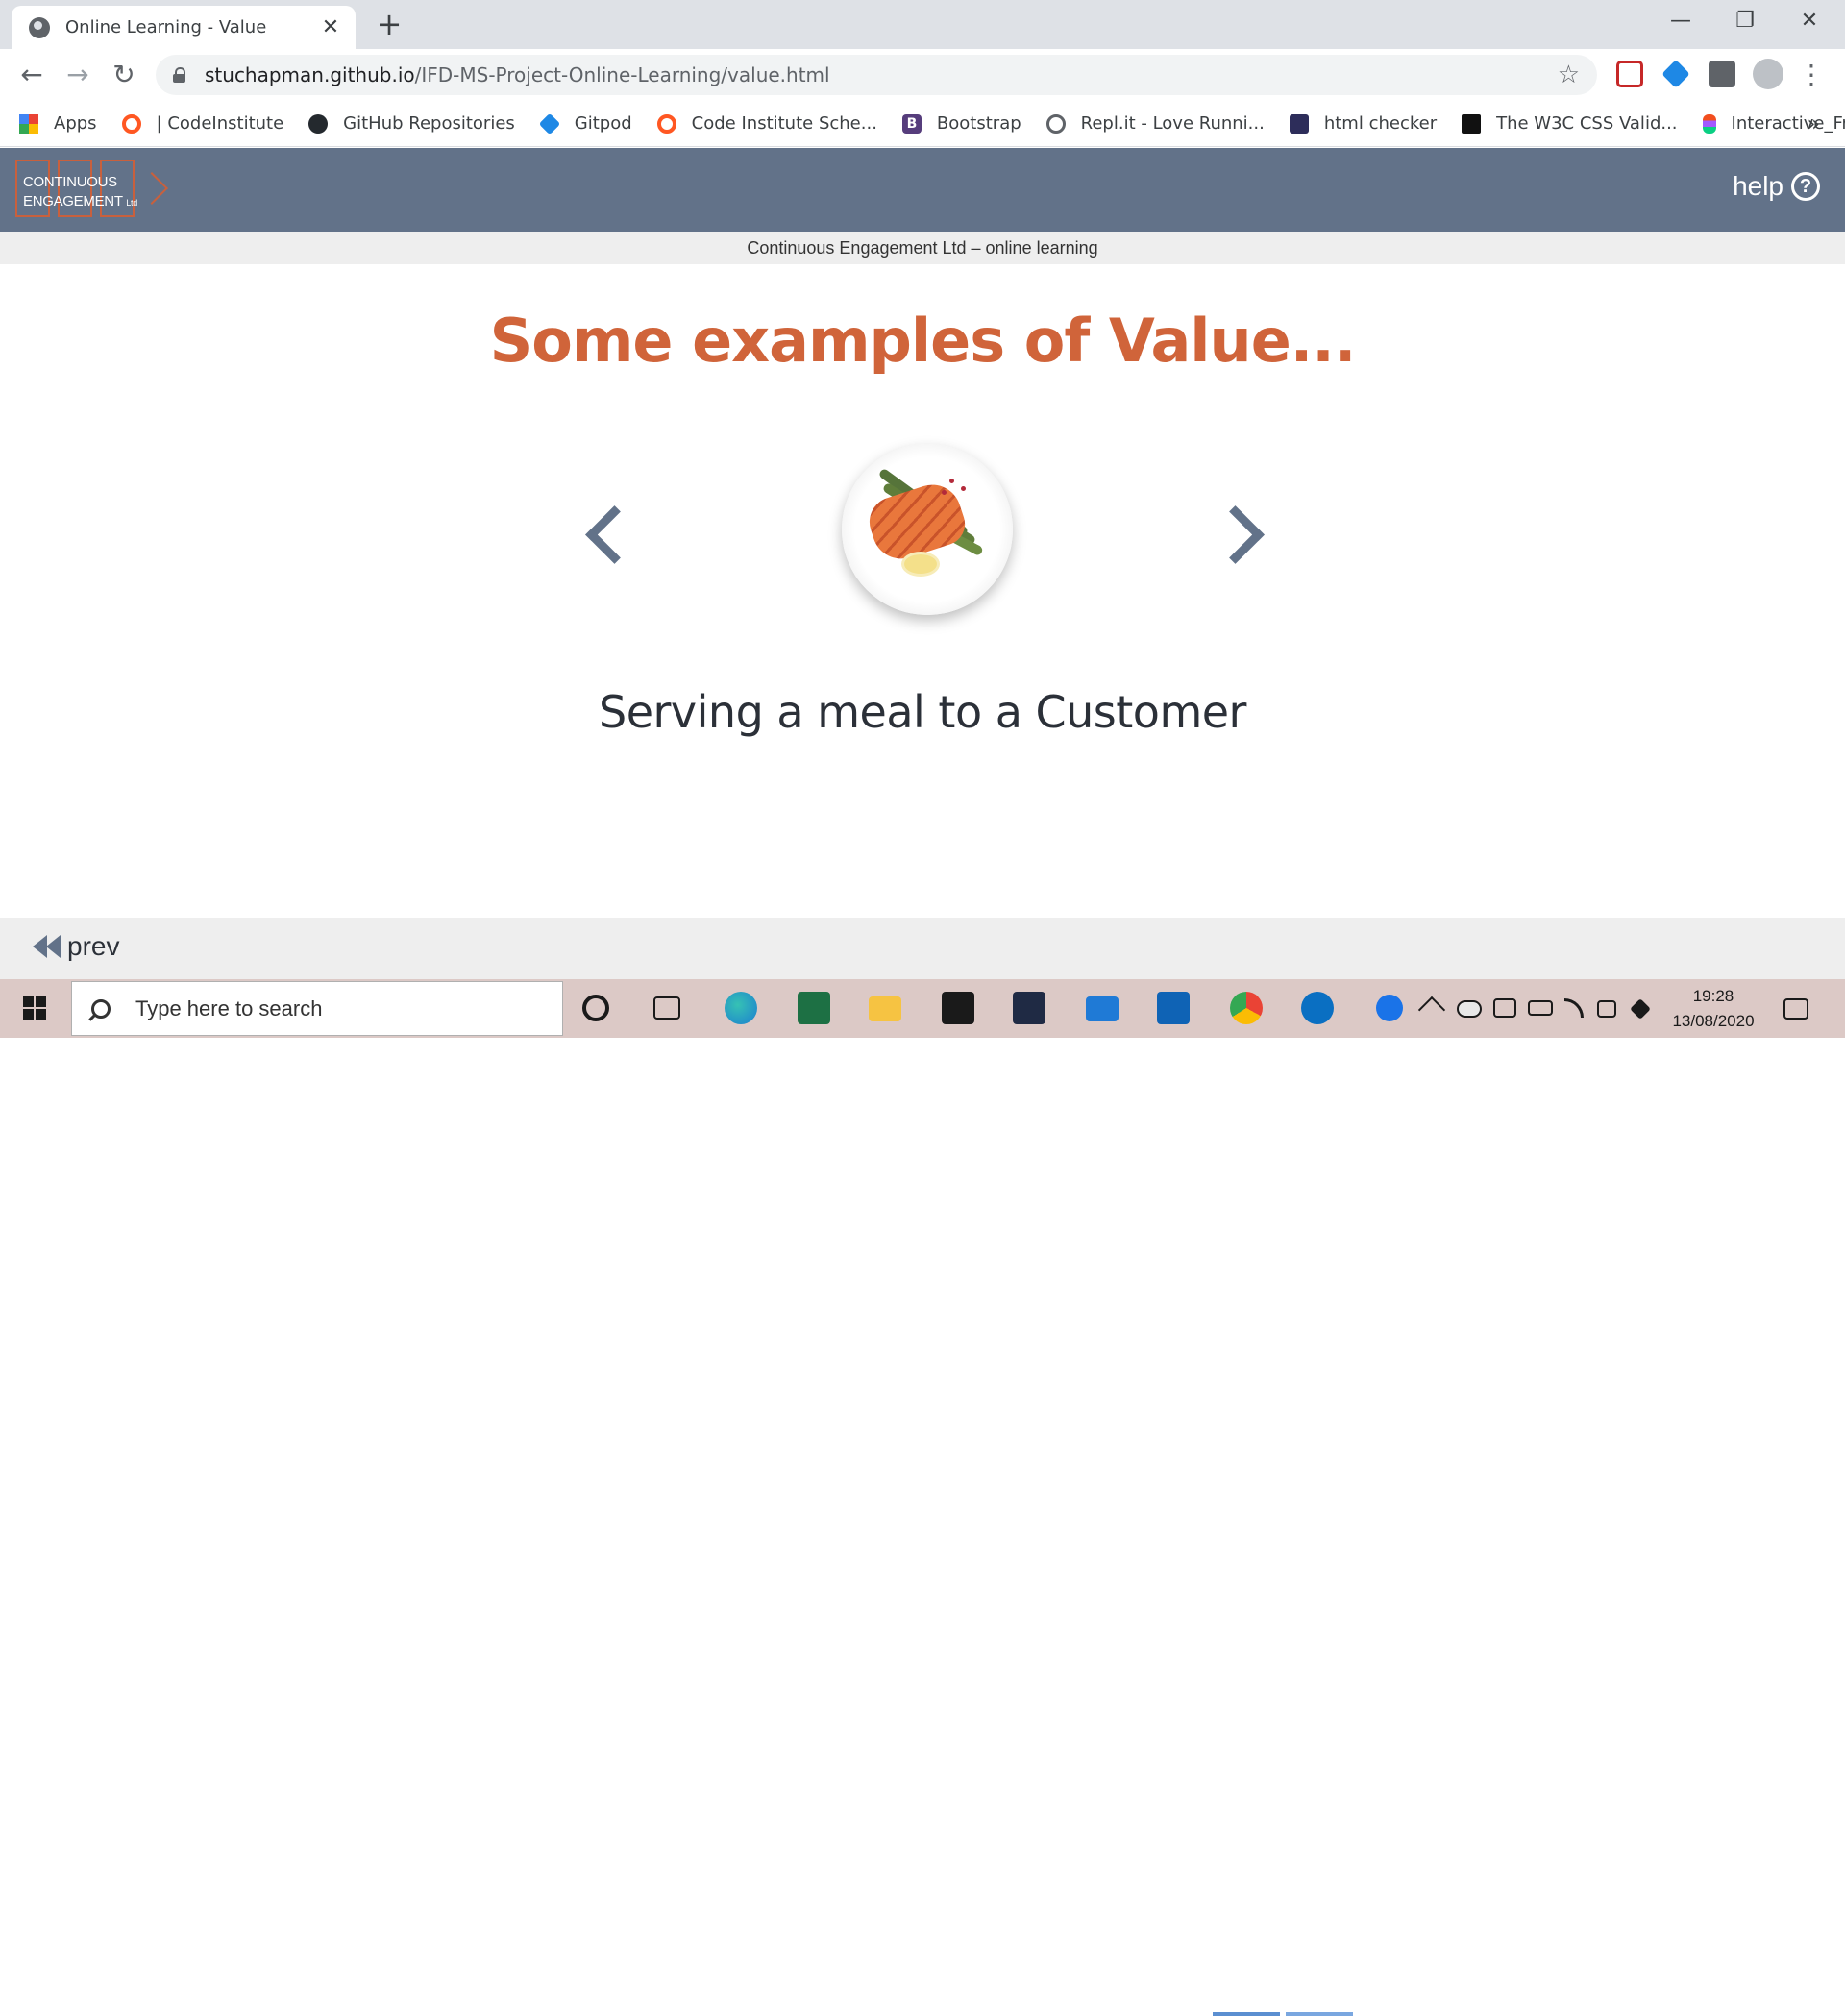 The width and height of the screenshot is (1845, 2016). I want to click on window-close-button: ✕, so click(1810, 21).